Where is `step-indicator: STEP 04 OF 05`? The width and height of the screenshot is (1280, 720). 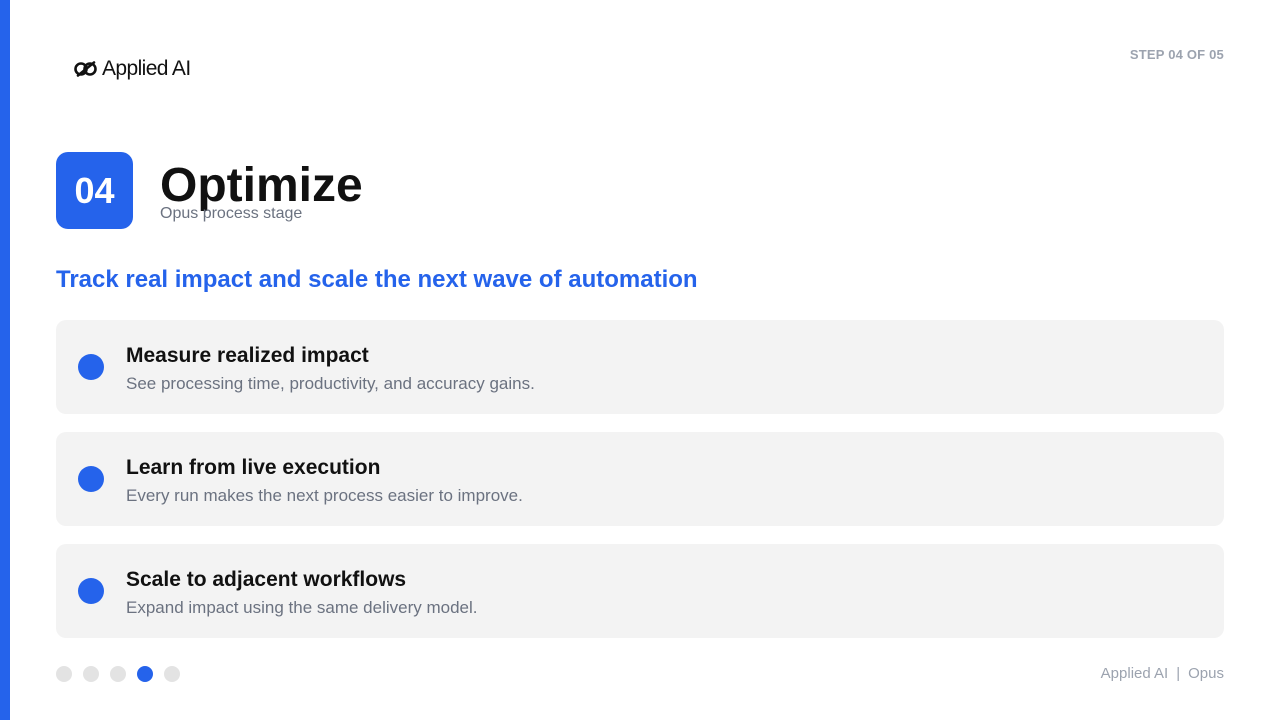
step-indicator: STEP 04 OF 05 is located at coordinates (1176, 54).